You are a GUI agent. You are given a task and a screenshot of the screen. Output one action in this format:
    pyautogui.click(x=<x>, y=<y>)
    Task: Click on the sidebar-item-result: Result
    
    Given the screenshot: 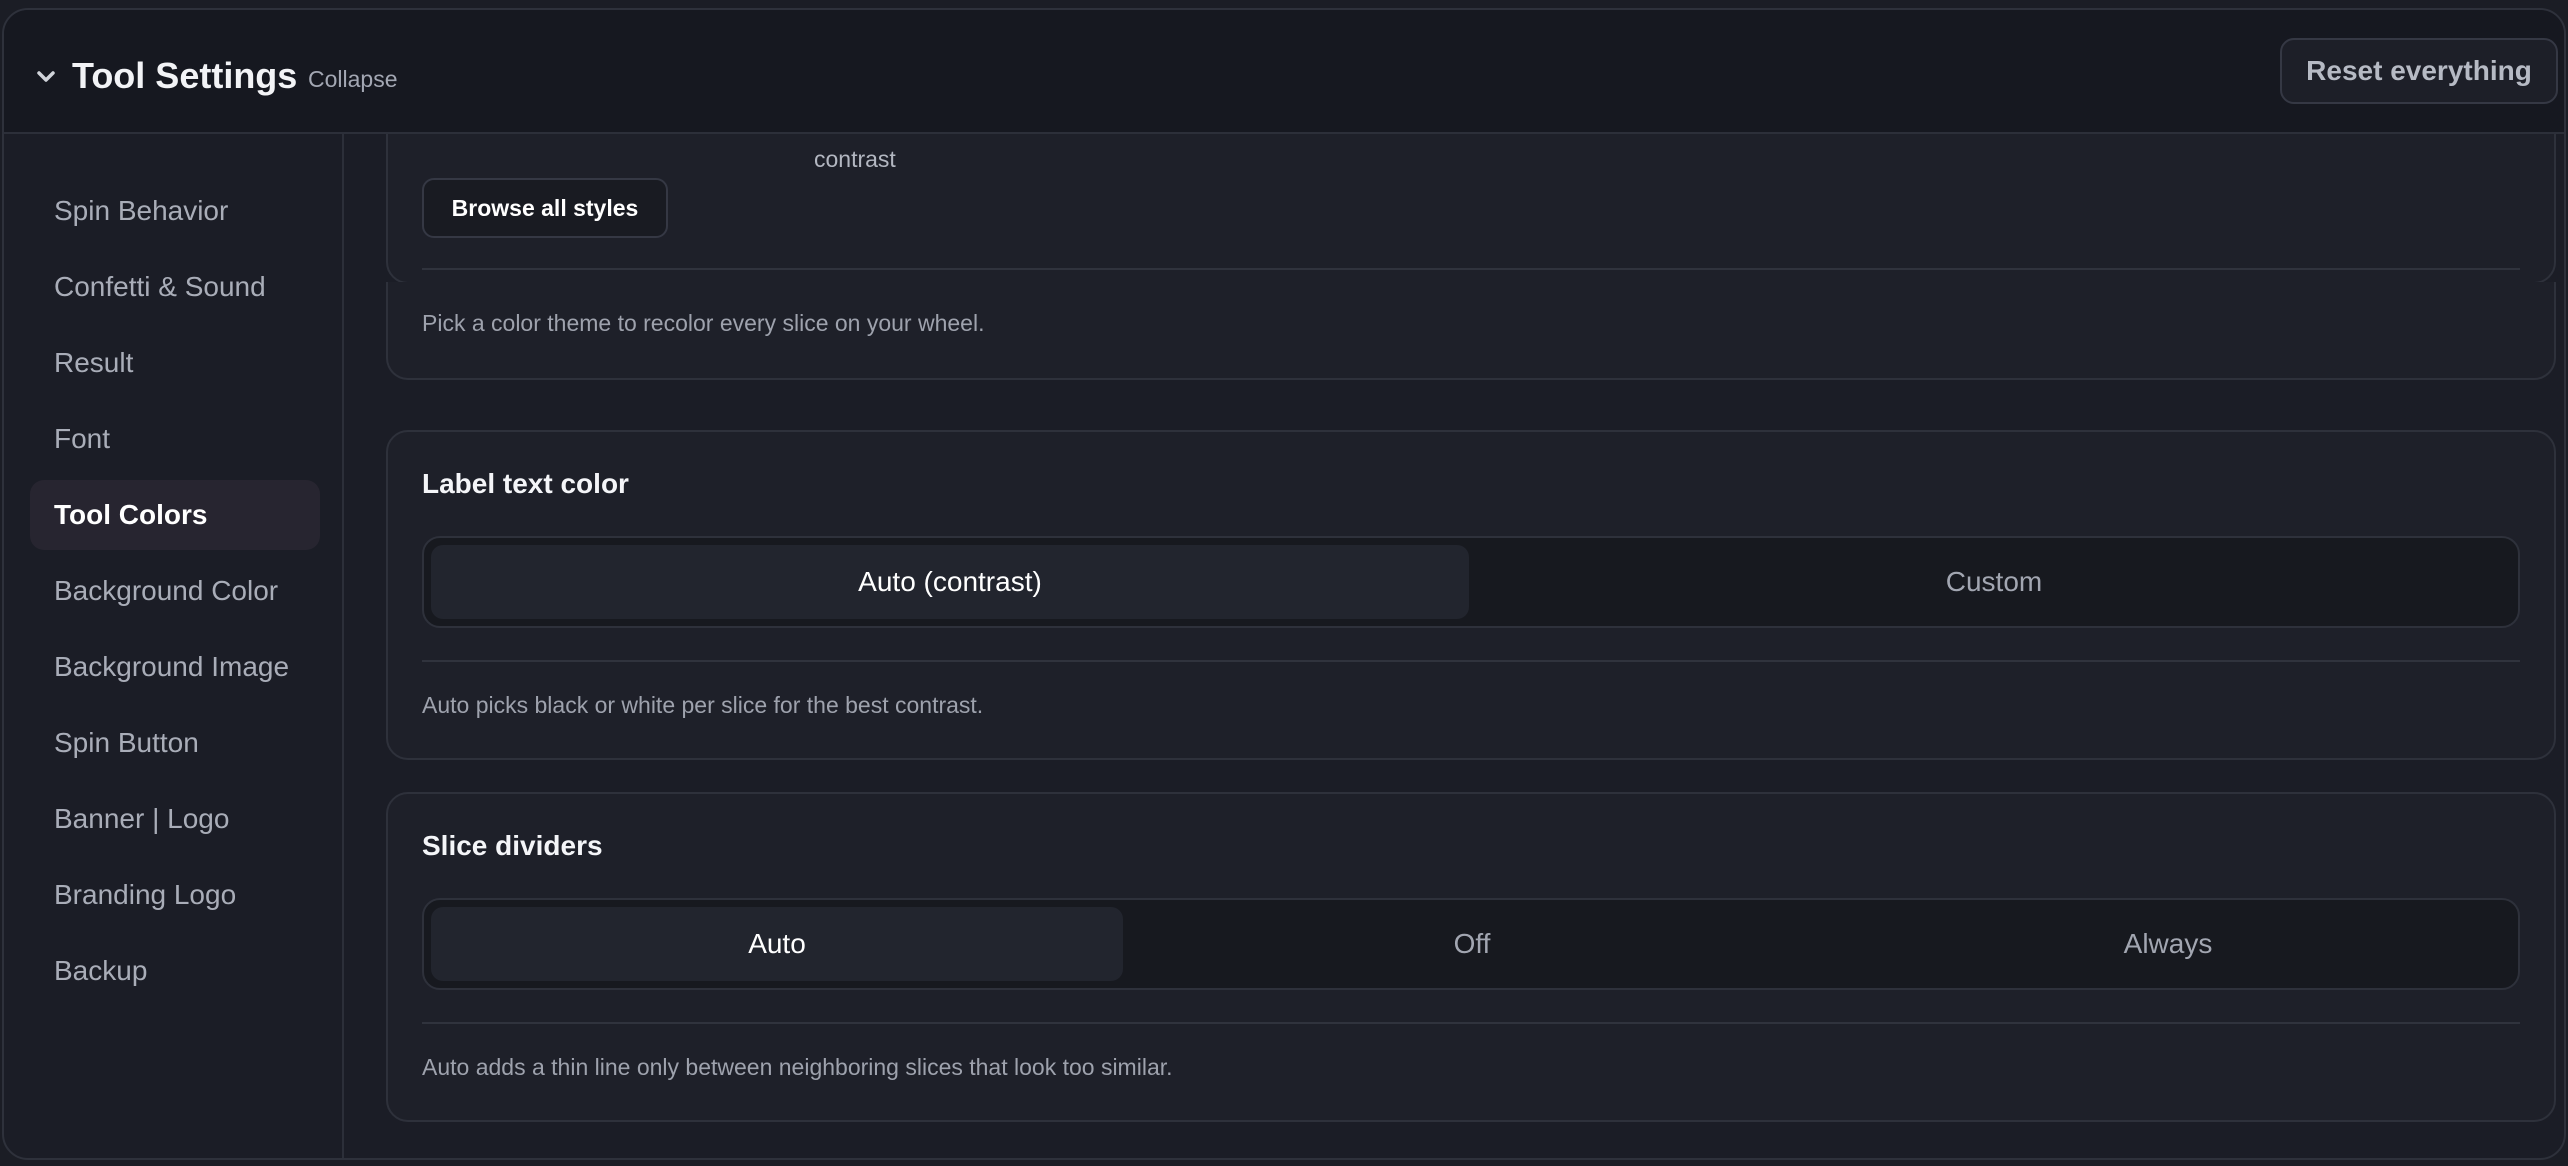 What is the action you would take?
    pyautogui.click(x=175, y=363)
    